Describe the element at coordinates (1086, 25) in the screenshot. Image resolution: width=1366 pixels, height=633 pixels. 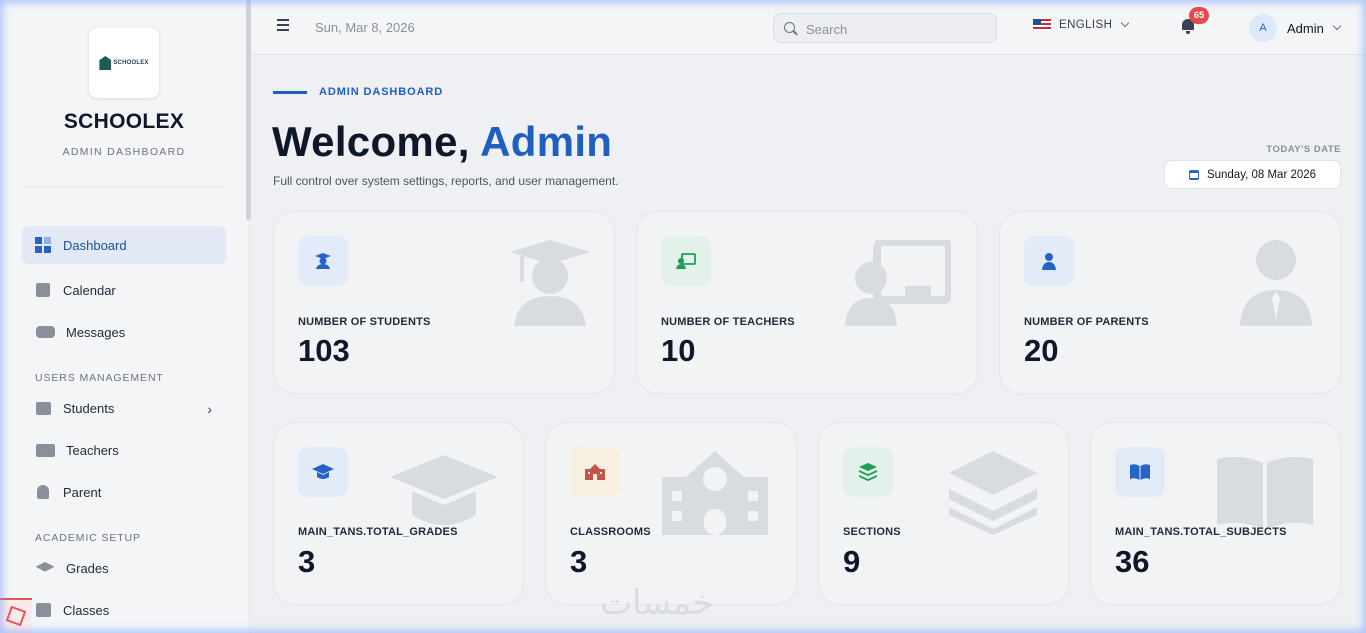
I see `language-label: ENGLISH` at that location.